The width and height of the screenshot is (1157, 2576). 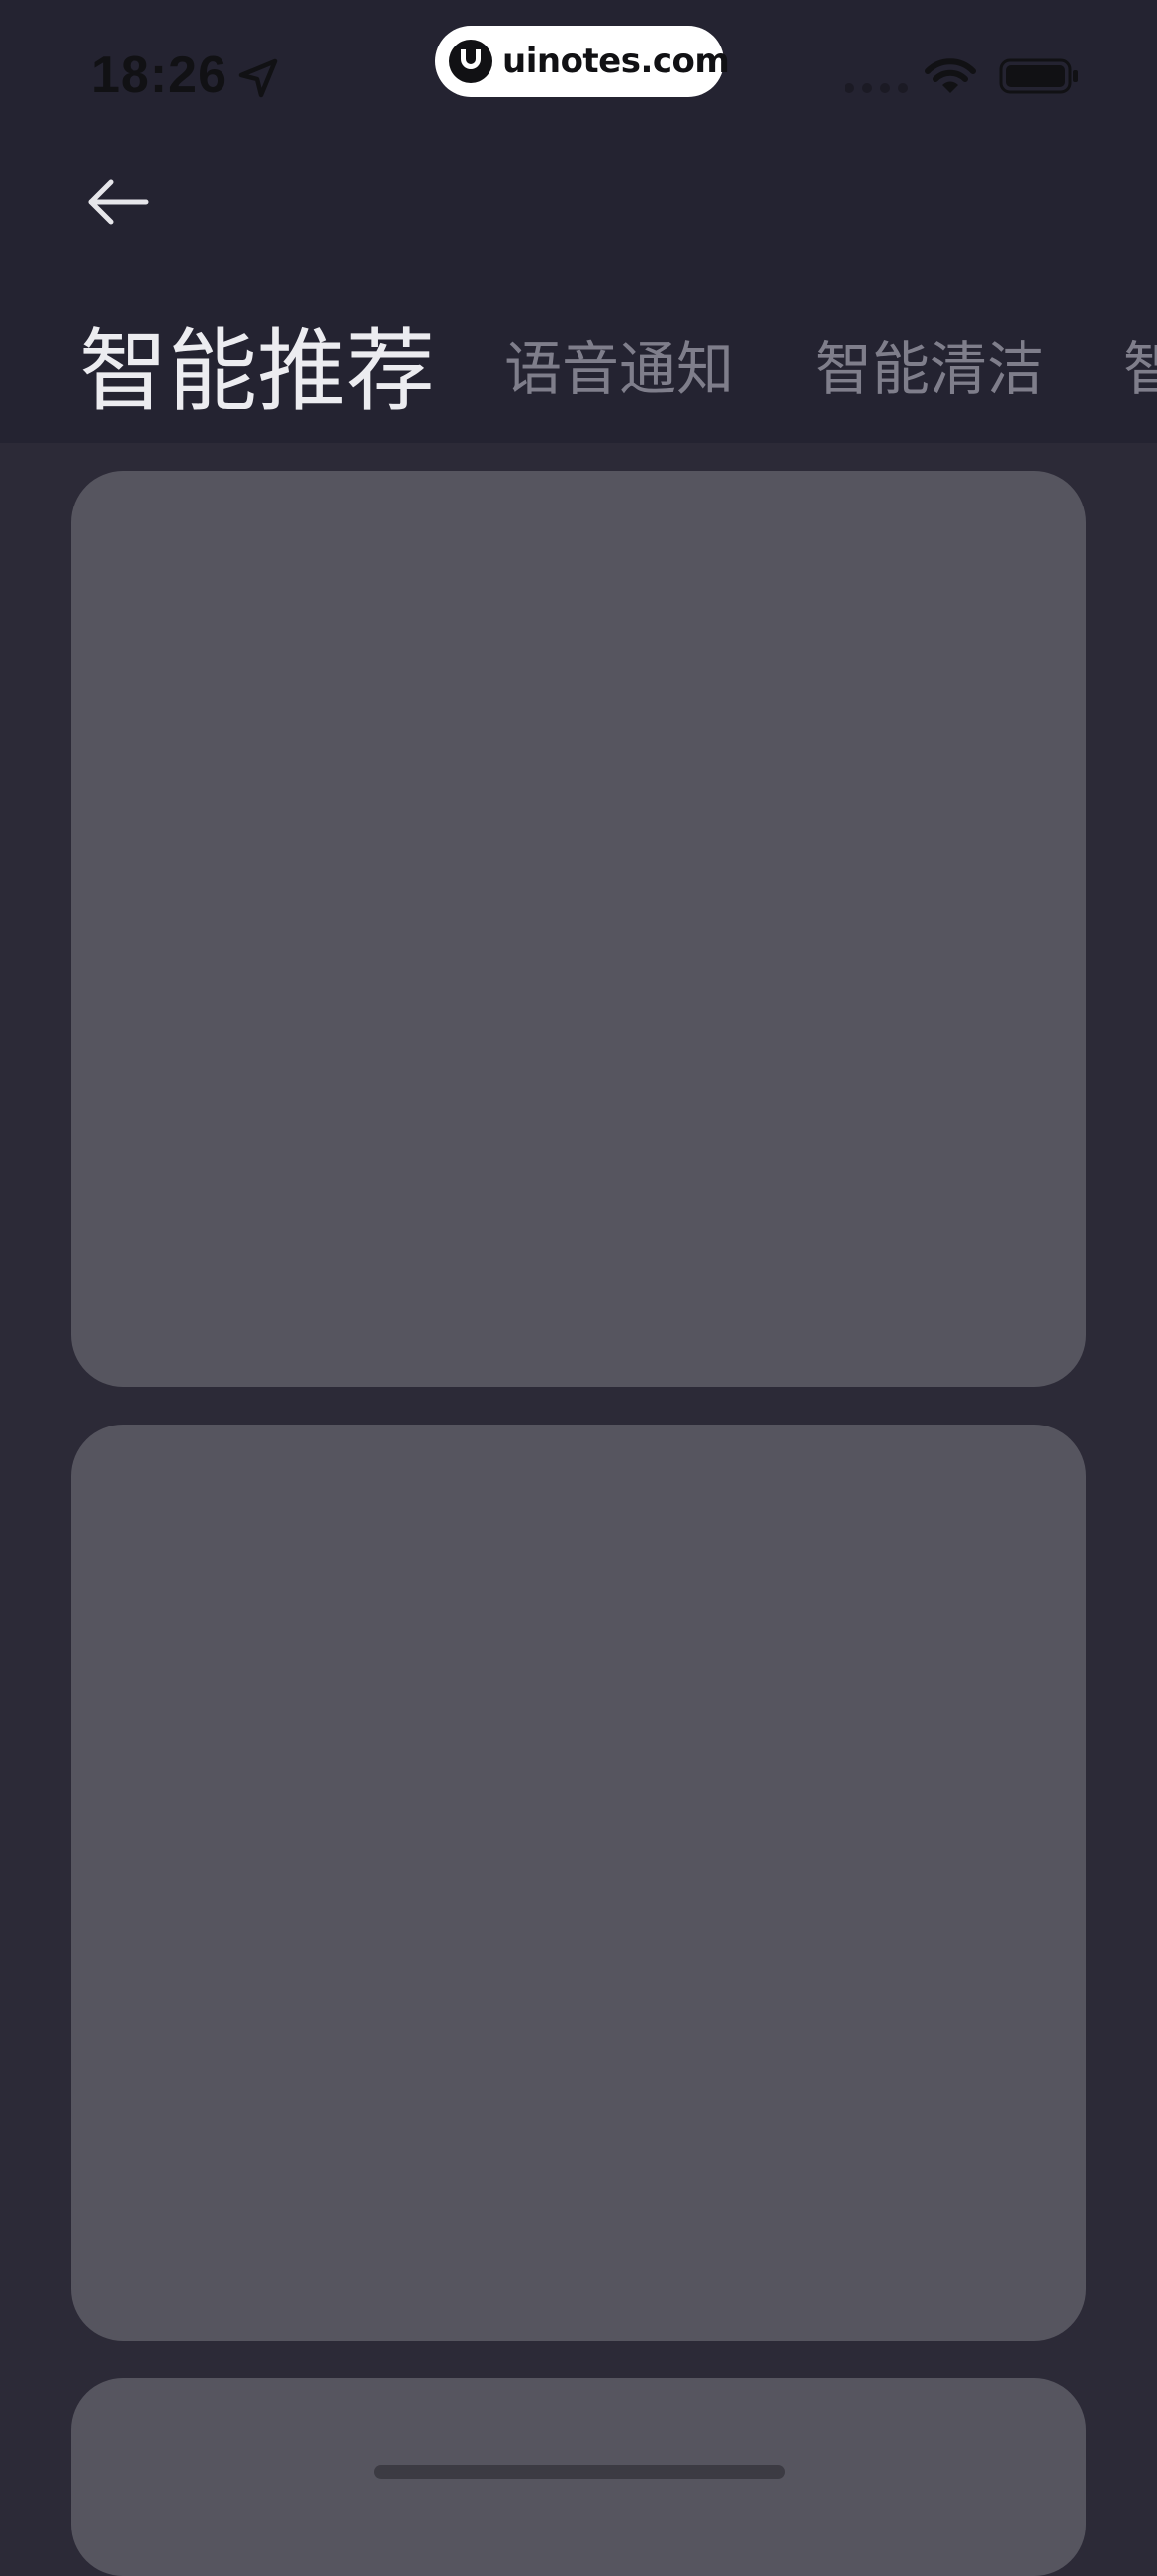 I want to click on cellular-signal-icon, so click(x=877, y=88).